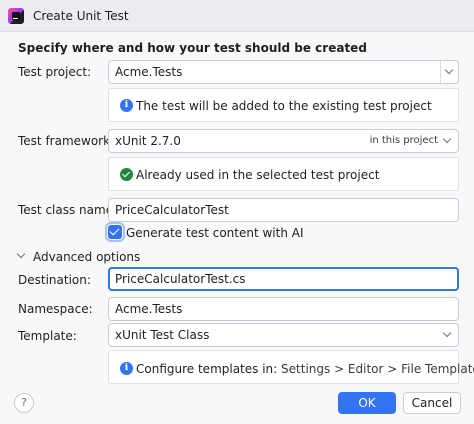 This screenshot has width=474, height=424. I want to click on test-project-combobox: Acme.Tests, so click(283, 72).